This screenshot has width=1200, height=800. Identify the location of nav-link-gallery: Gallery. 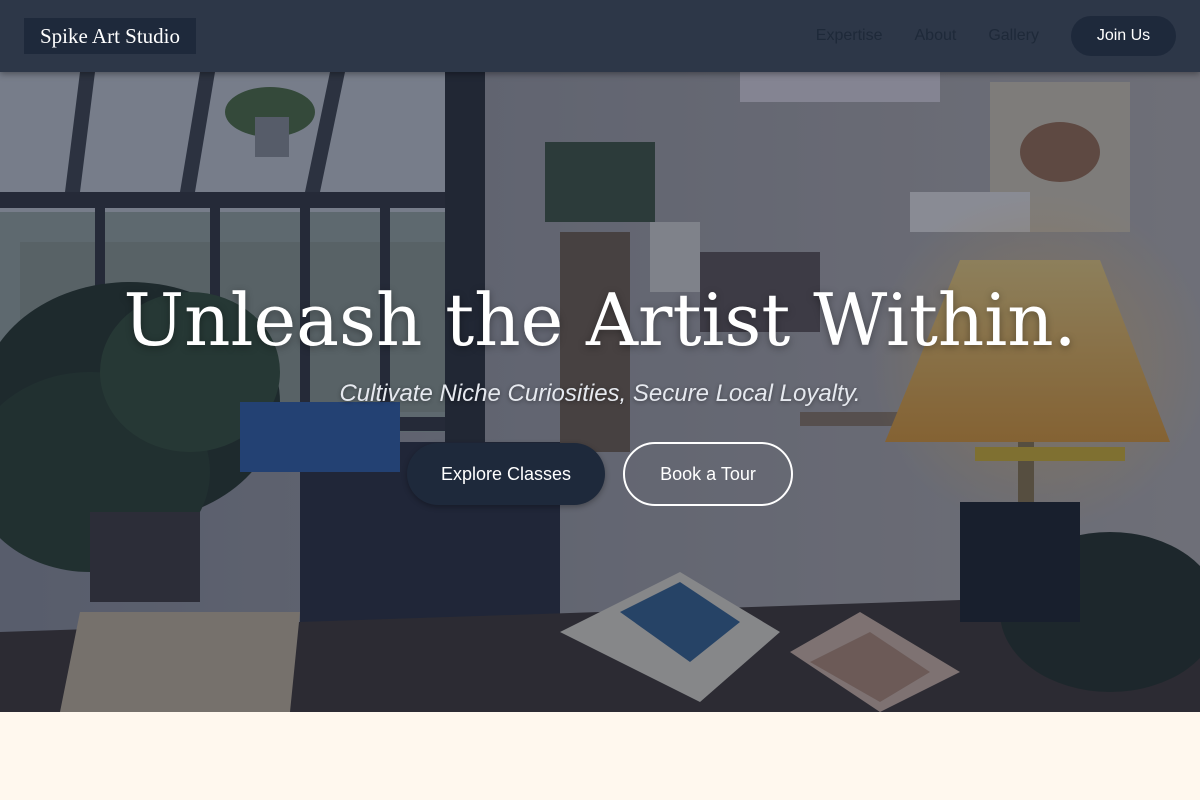
(1013, 36).